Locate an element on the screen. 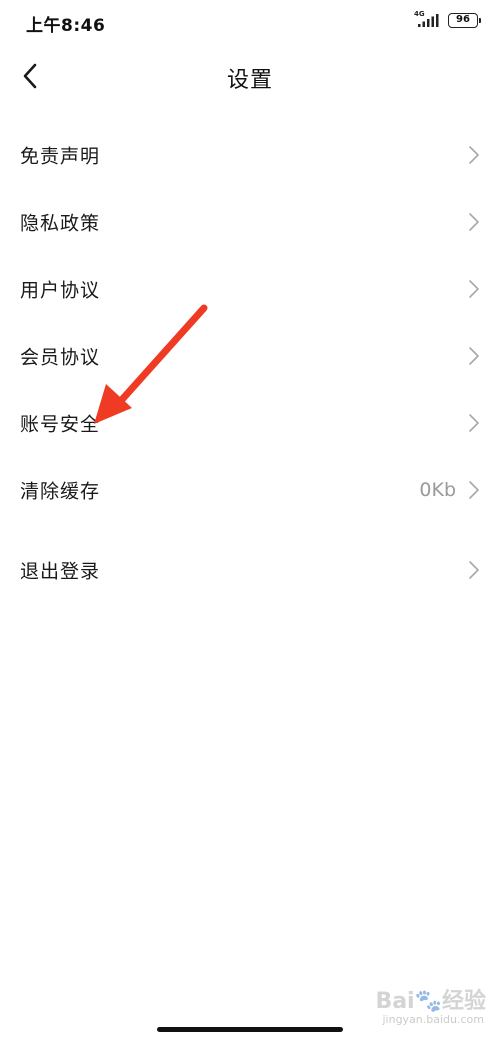  settings-item-user-agreement: 用户协议 is located at coordinates (250, 288).